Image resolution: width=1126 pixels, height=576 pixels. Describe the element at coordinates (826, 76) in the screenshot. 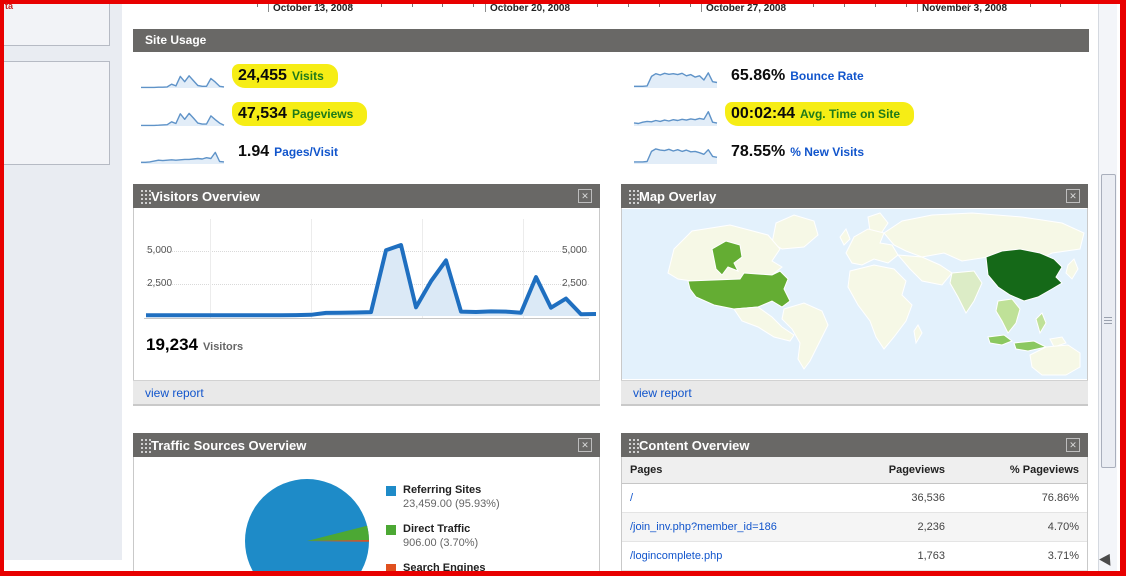

I see `bounce-rate-link: Bounce Rate` at that location.